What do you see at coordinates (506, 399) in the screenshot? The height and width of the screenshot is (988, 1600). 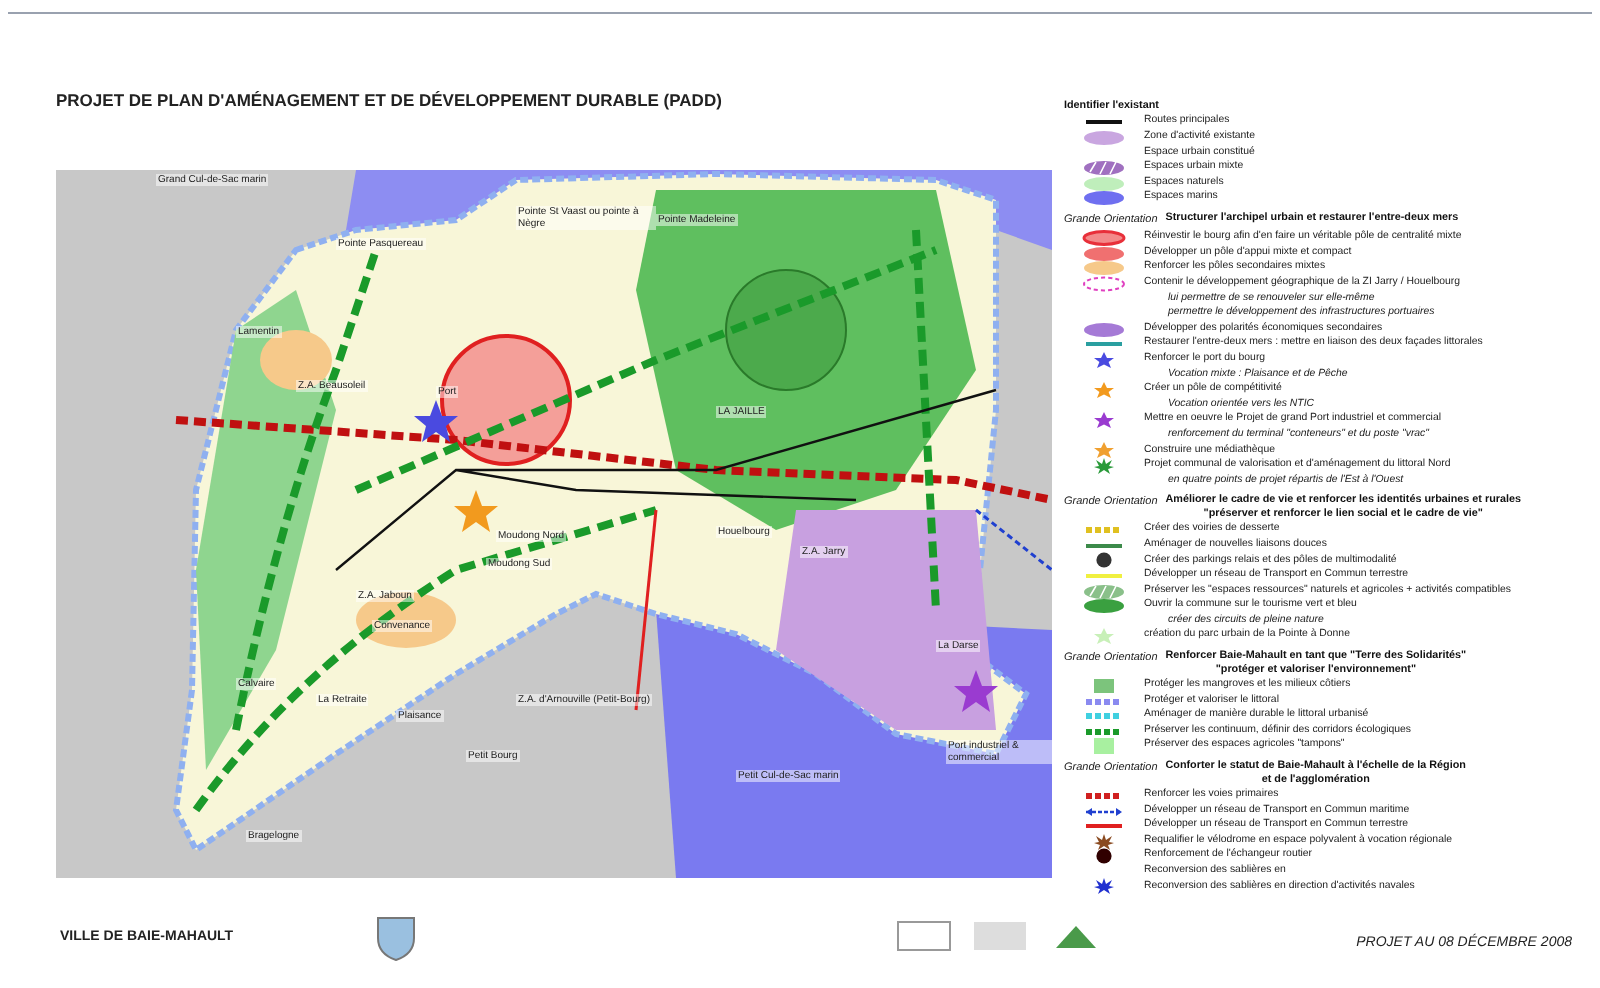 I see `town-centre-circle` at bounding box center [506, 399].